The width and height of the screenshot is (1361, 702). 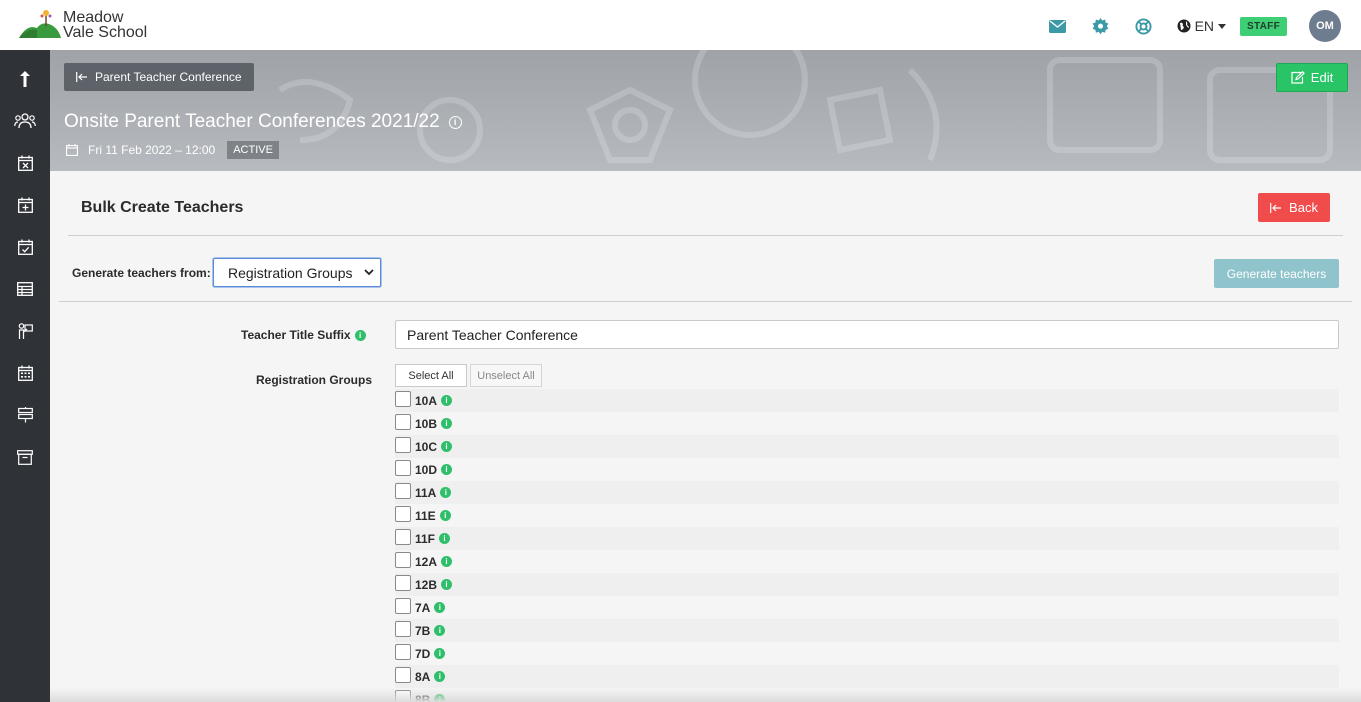 What do you see at coordinates (867, 676) in the screenshot?
I see `list-item: 8A i` at bounding box center [867, 676].